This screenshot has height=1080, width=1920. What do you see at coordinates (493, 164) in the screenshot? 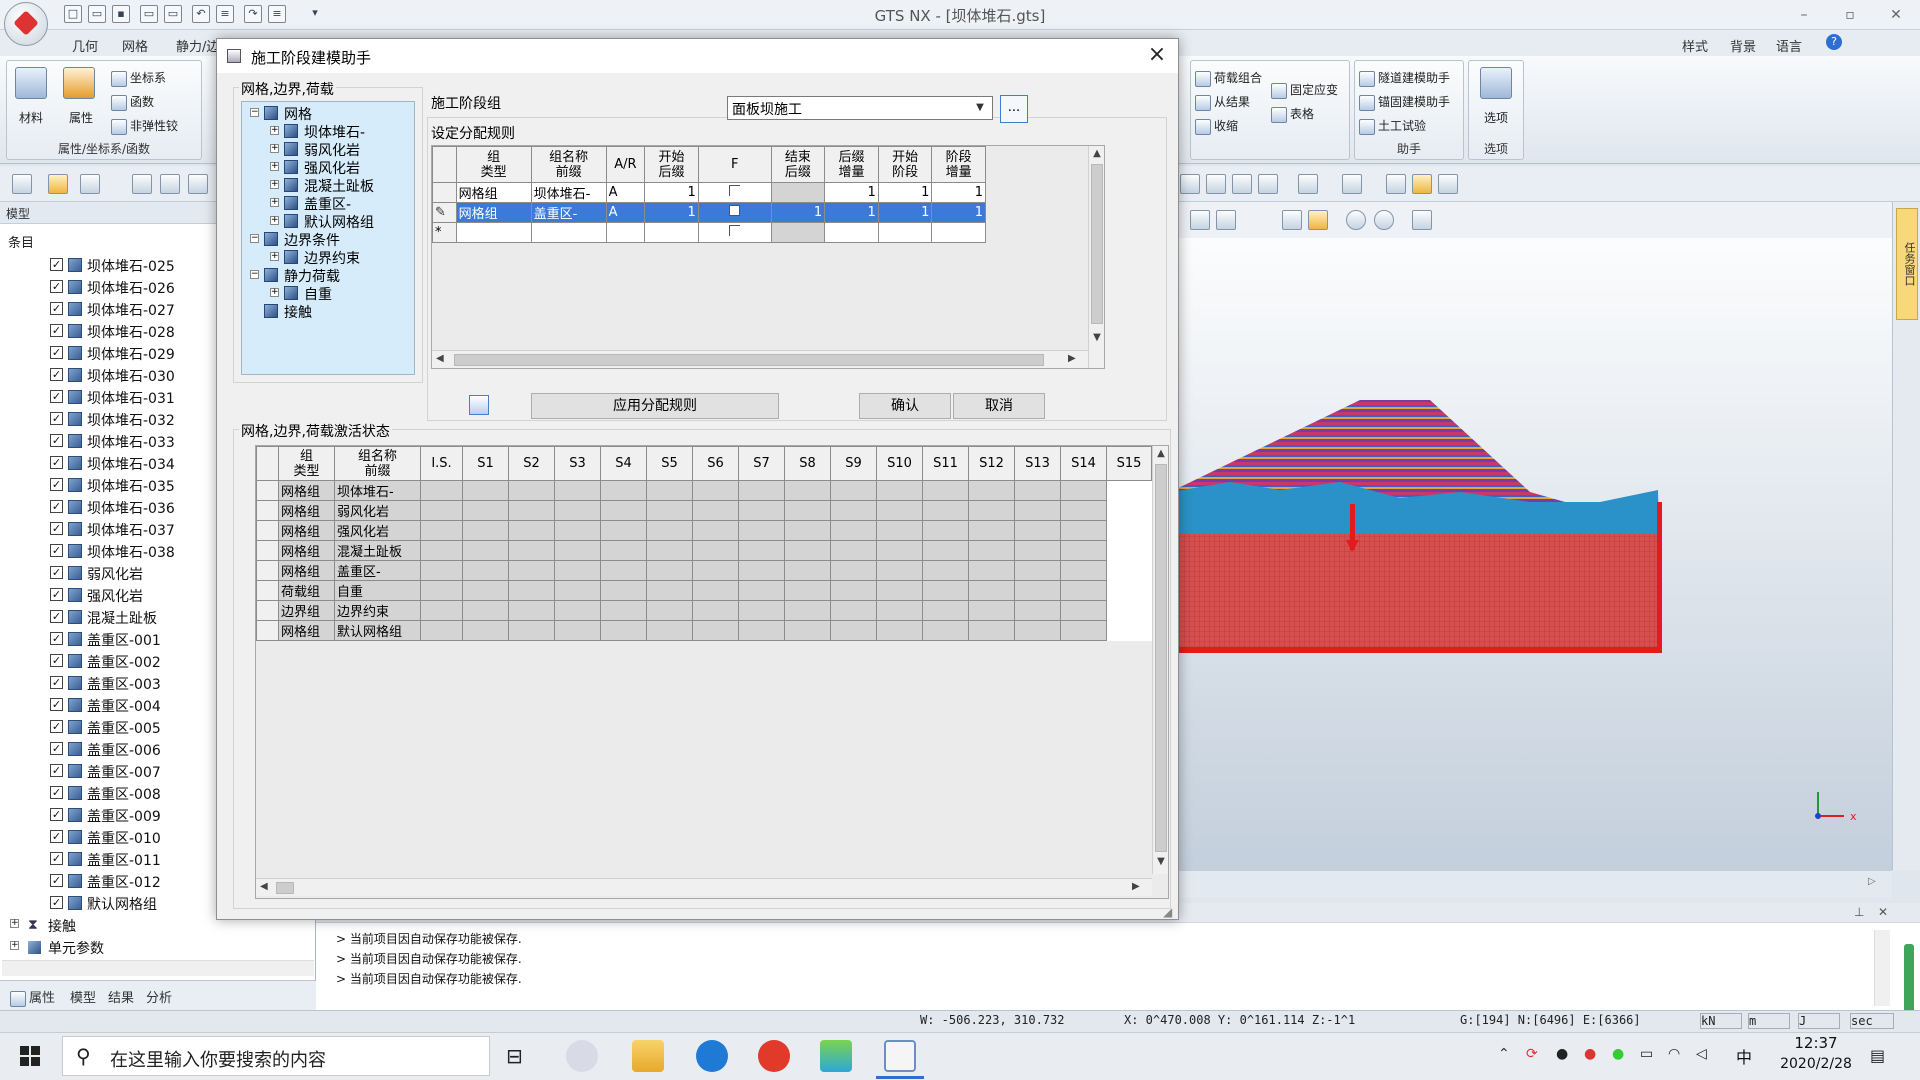
I see `column-header: 组类型` at bounding box center [493, 164].